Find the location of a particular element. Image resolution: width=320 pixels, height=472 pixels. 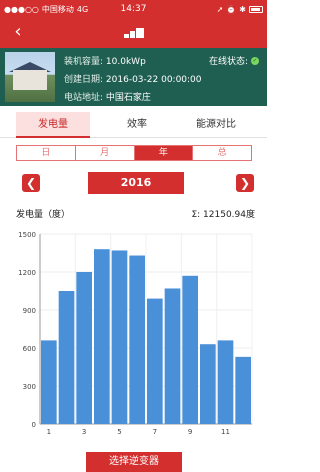

created-label: 创建日期: is located at coordinates (84, 80).